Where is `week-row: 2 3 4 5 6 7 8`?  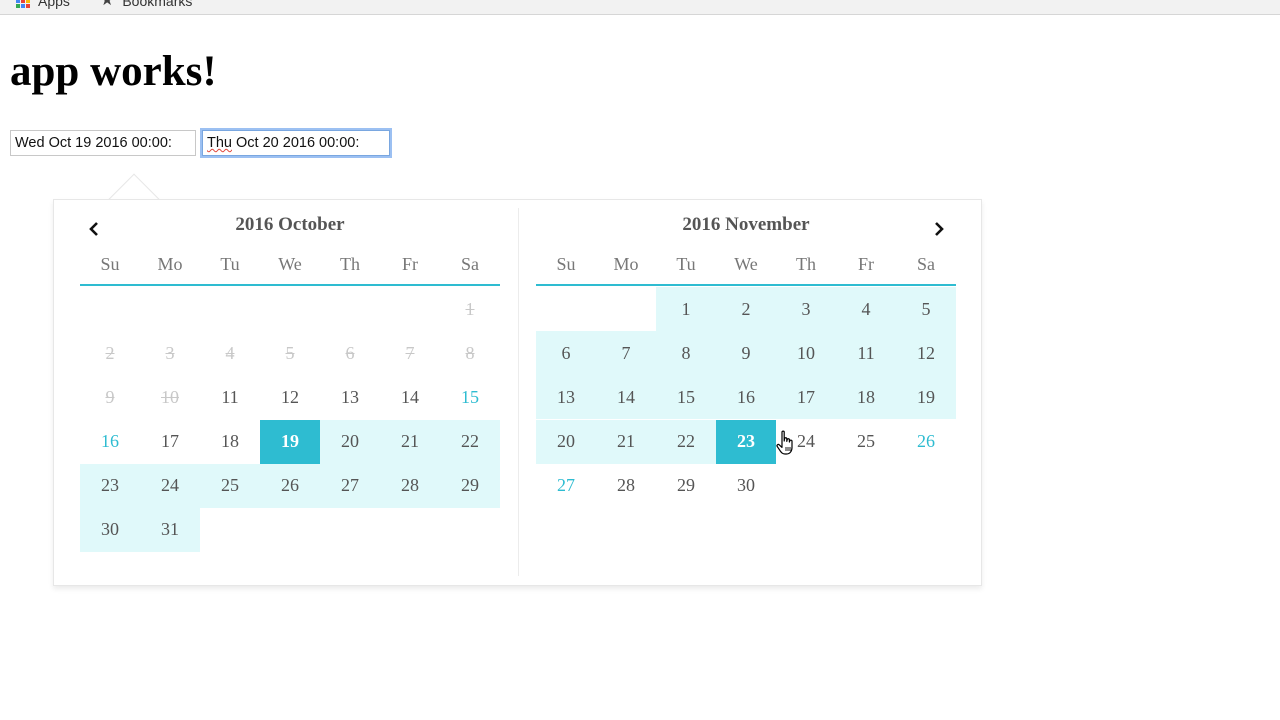 week-row: 2 3 4 5 6 7 8 is located at coordinates (290, 353).